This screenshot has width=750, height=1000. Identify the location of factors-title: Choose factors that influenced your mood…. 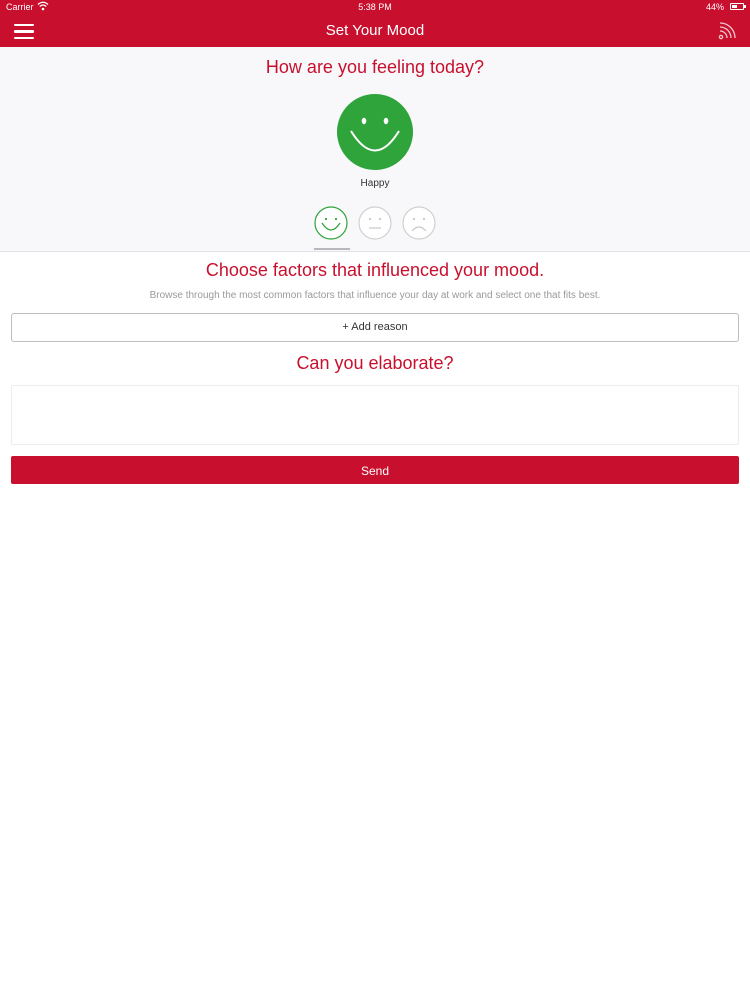
(375, 270).